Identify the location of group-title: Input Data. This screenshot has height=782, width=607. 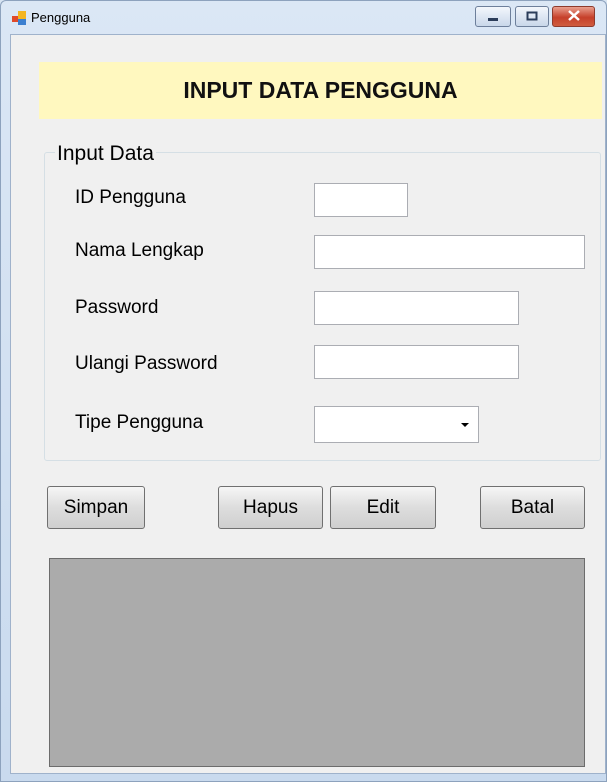
(105, 154).